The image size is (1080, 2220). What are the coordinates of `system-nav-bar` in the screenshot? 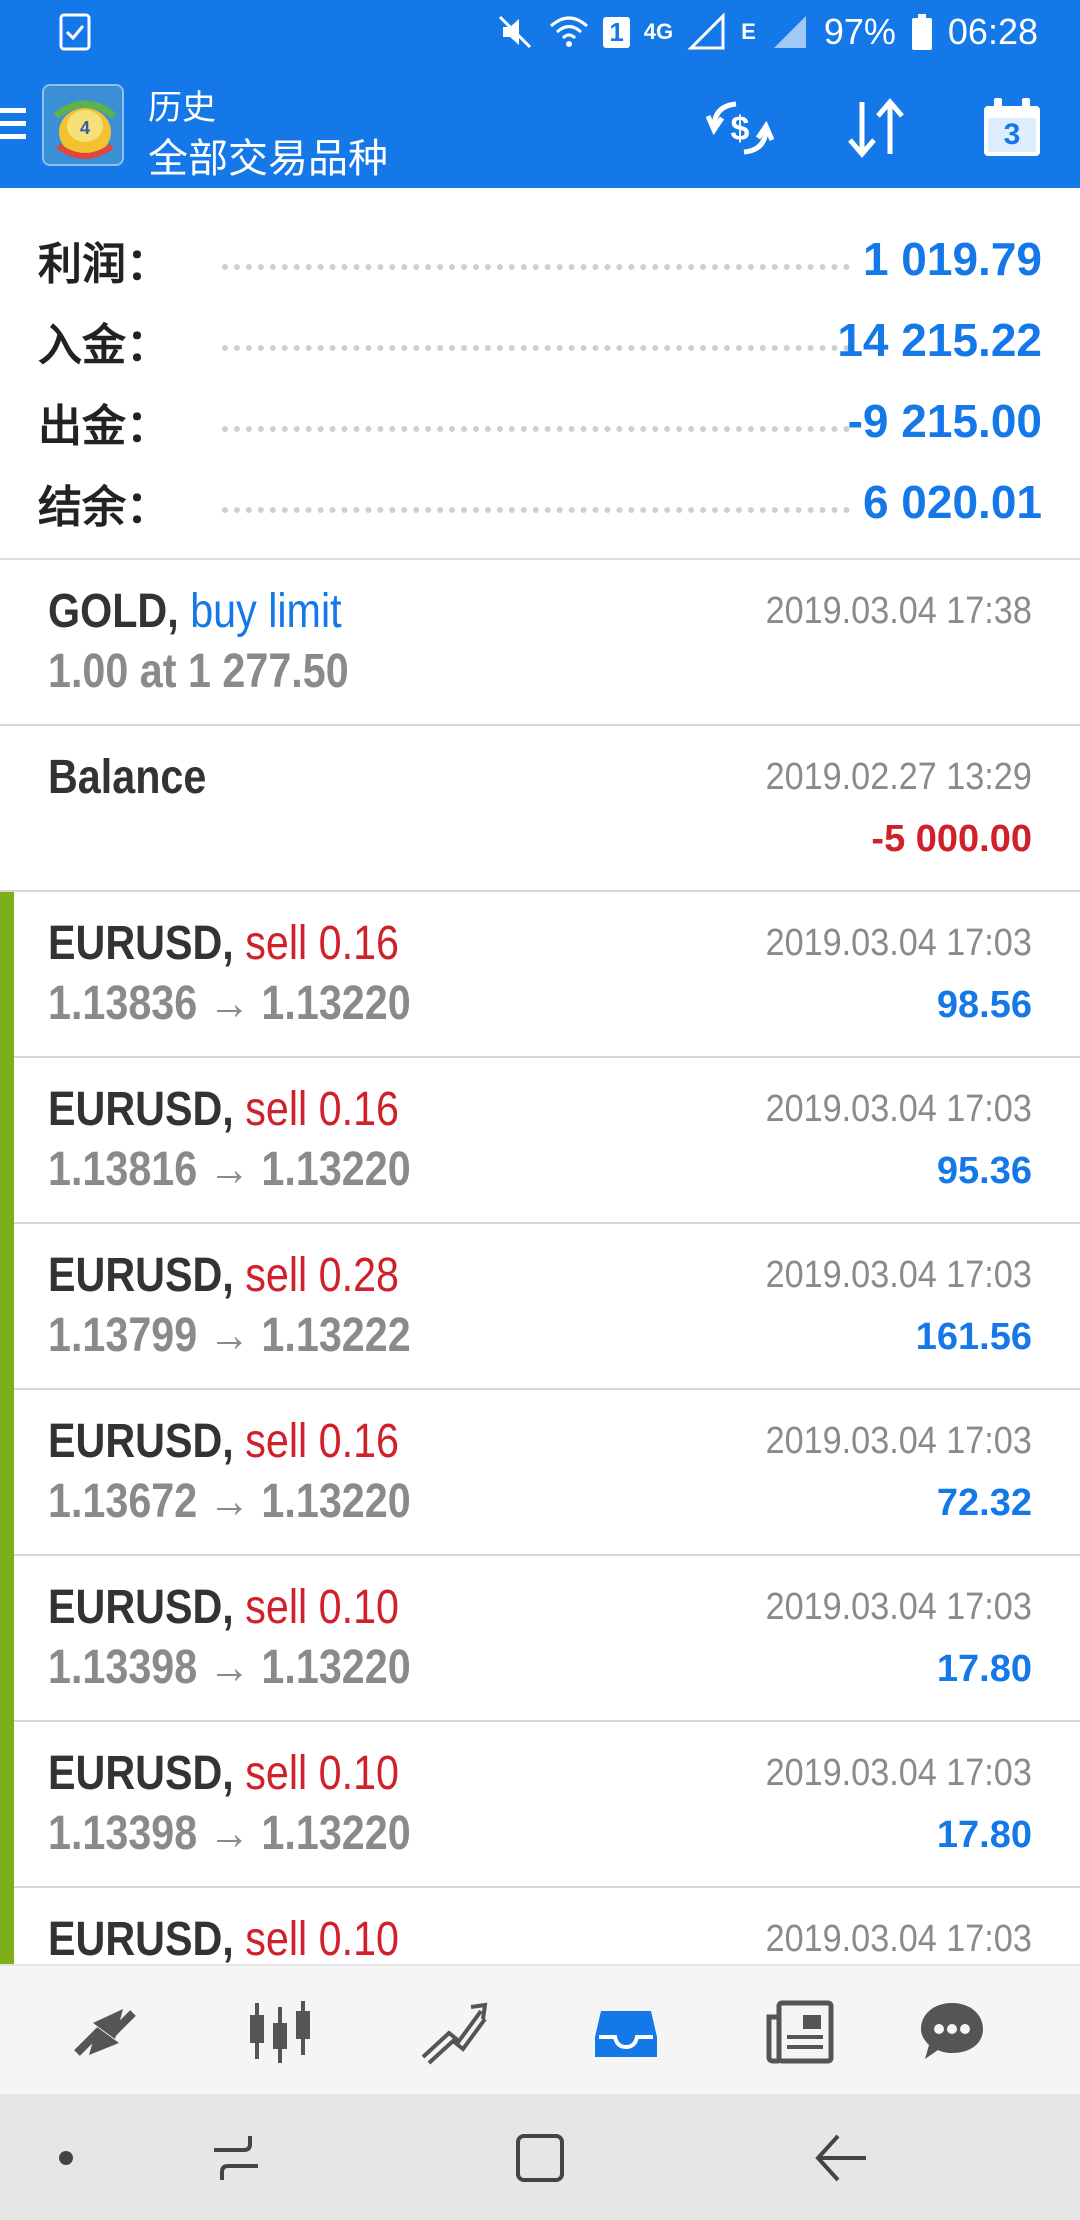 It's located at (540, 2157).